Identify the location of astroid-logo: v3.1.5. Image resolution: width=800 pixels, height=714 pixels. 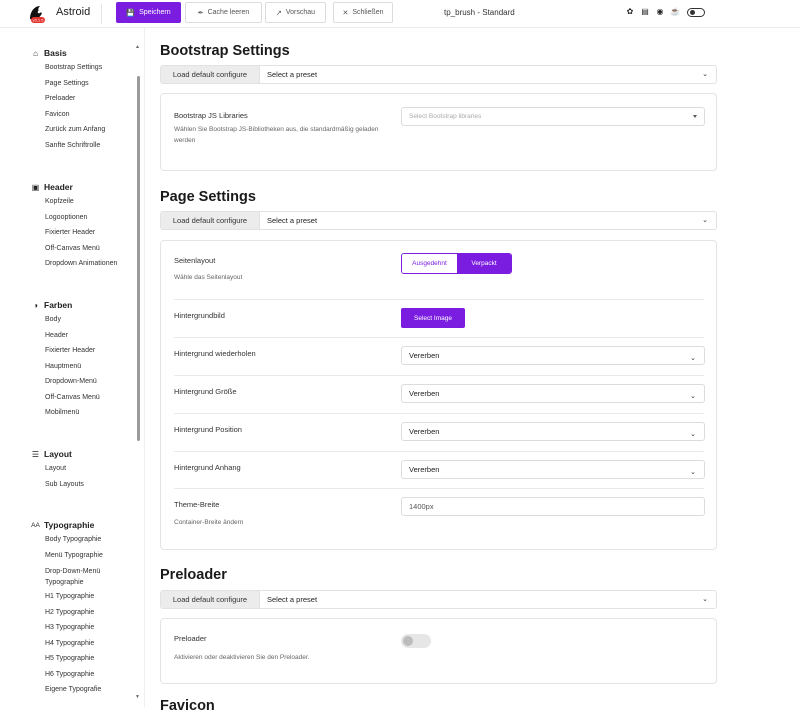
(36, 13).